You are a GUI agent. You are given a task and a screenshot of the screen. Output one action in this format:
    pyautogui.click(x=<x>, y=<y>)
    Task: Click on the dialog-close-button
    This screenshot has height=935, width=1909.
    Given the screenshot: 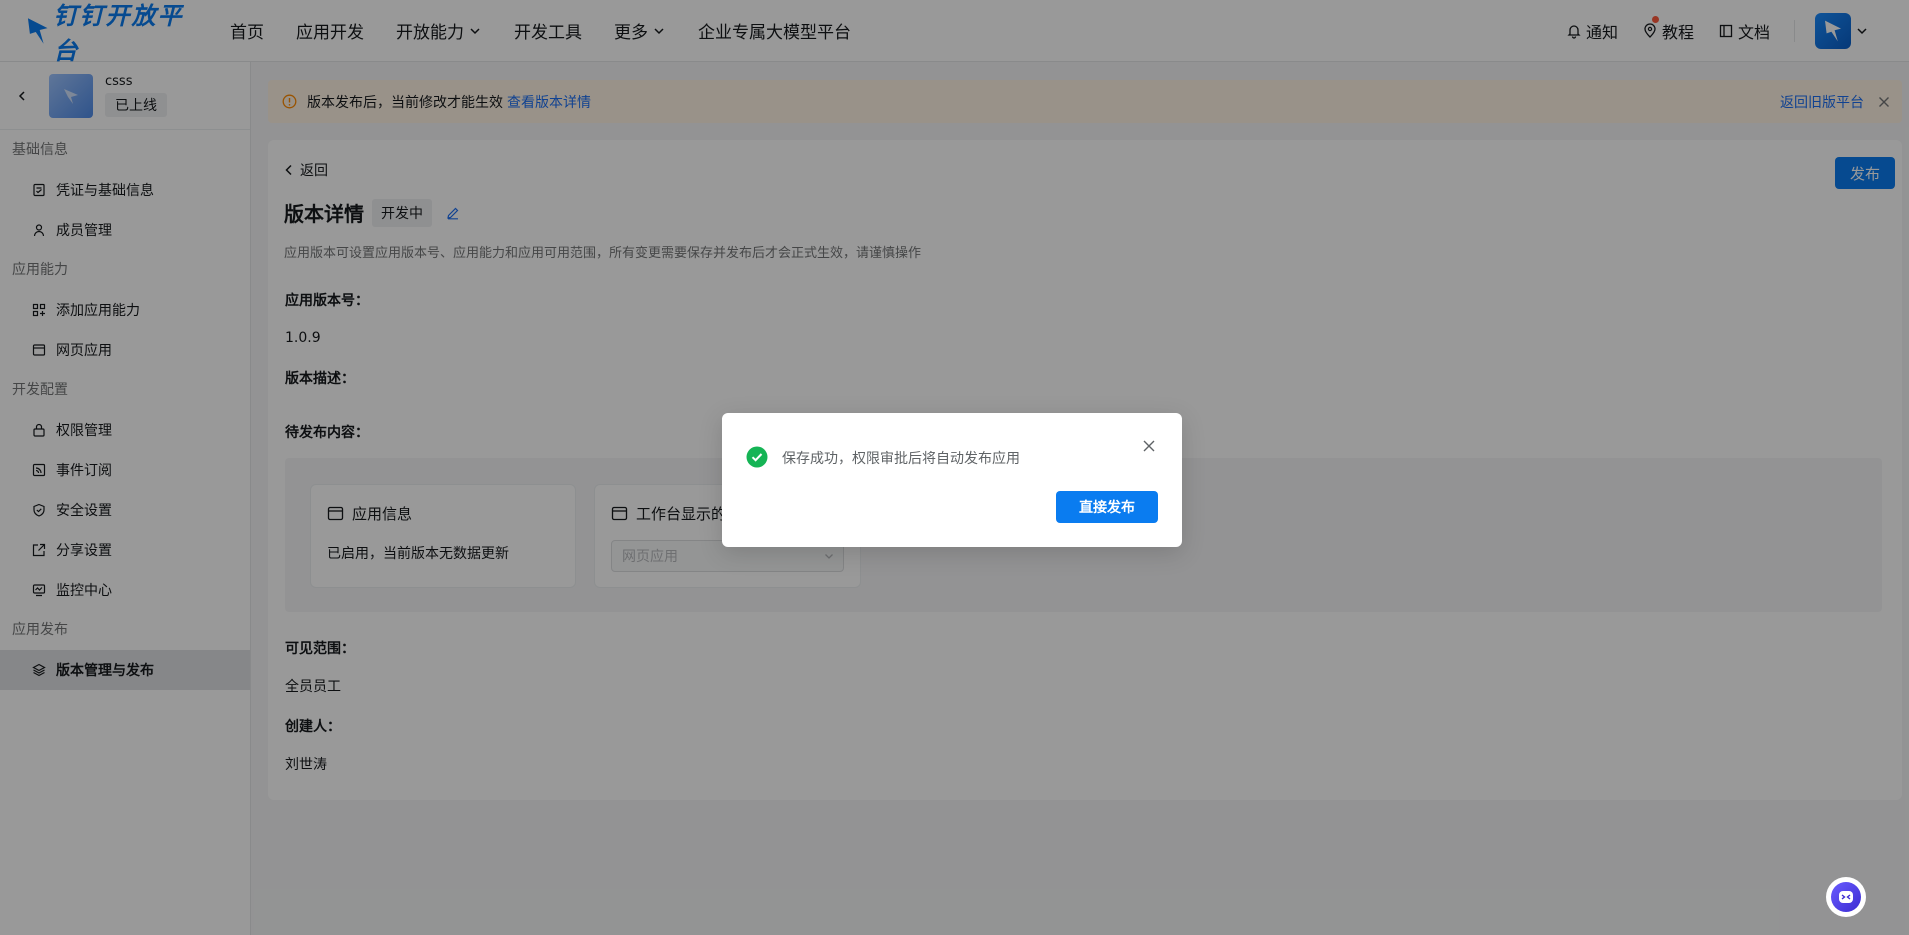 What is the action you would take?
    pyautogui.click(x=1149, y=446)
    